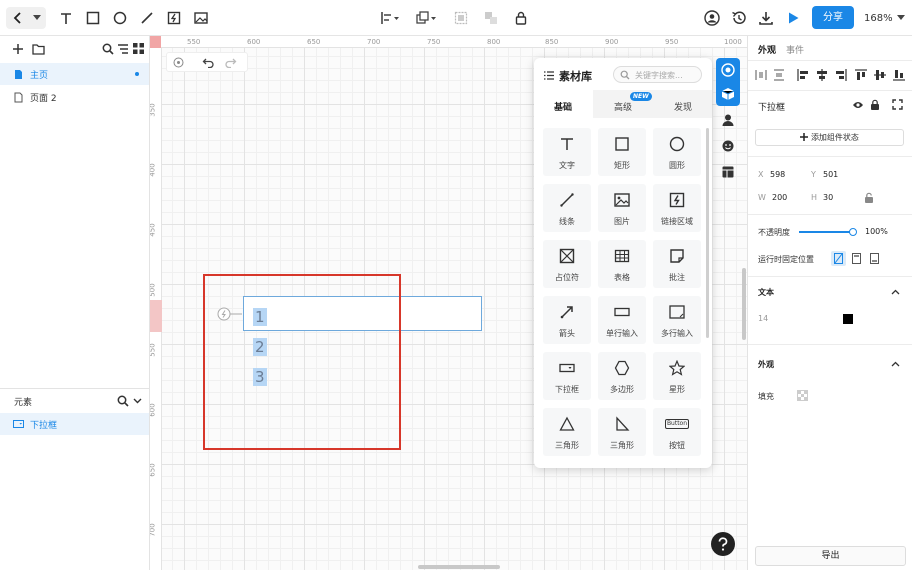  Describe the element at coordinates (828, 232) in the screenshot. I see `opacity-slider` at that location.